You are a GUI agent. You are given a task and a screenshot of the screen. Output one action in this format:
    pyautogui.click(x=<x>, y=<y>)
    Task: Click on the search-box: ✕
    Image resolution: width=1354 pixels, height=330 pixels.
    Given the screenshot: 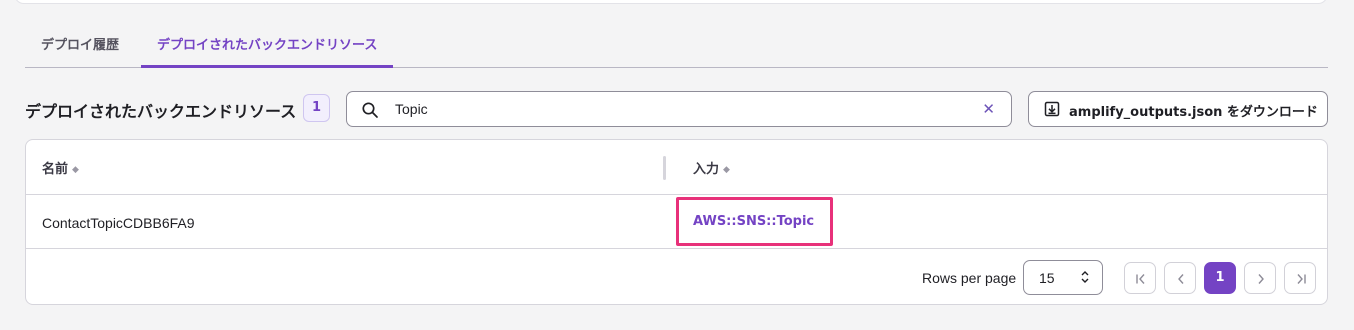 What is the action you would take?
    pyautogui.click(x=679, y=109)
    